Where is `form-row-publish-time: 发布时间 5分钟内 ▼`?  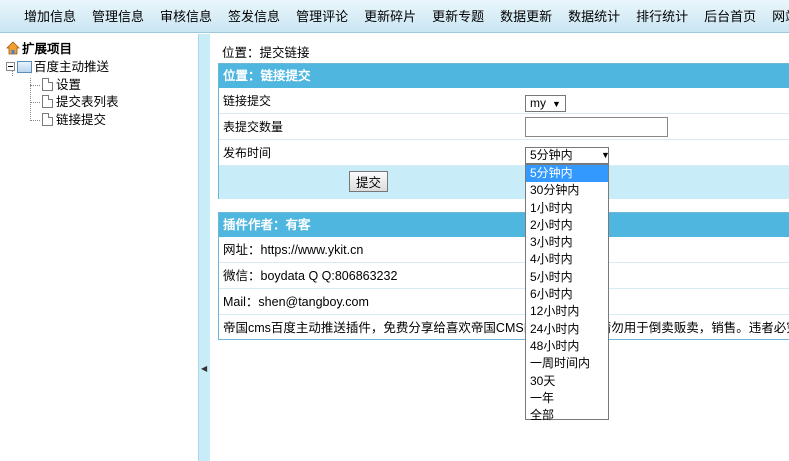
form-row-publish-time: 发布时间 5分钟内 ▼ is located at coordinates (504, 153).